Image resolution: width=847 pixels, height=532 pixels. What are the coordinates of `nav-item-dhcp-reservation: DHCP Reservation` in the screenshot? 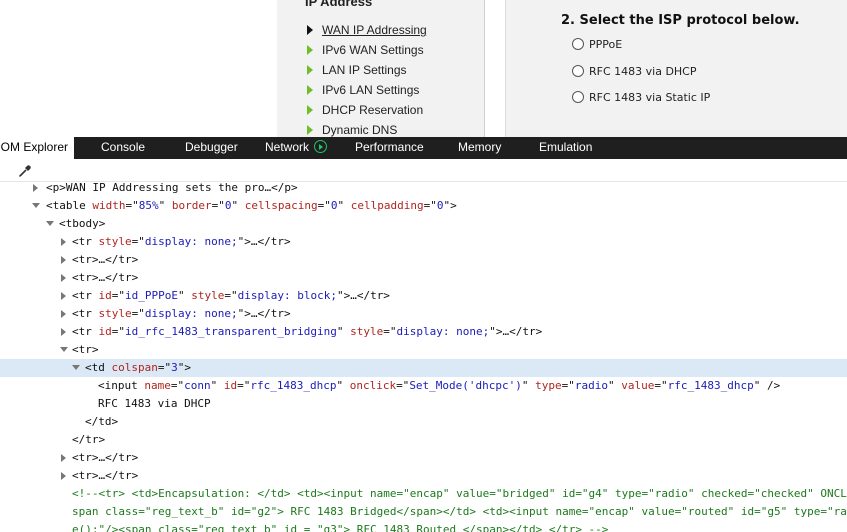 It's located at (365, 110).